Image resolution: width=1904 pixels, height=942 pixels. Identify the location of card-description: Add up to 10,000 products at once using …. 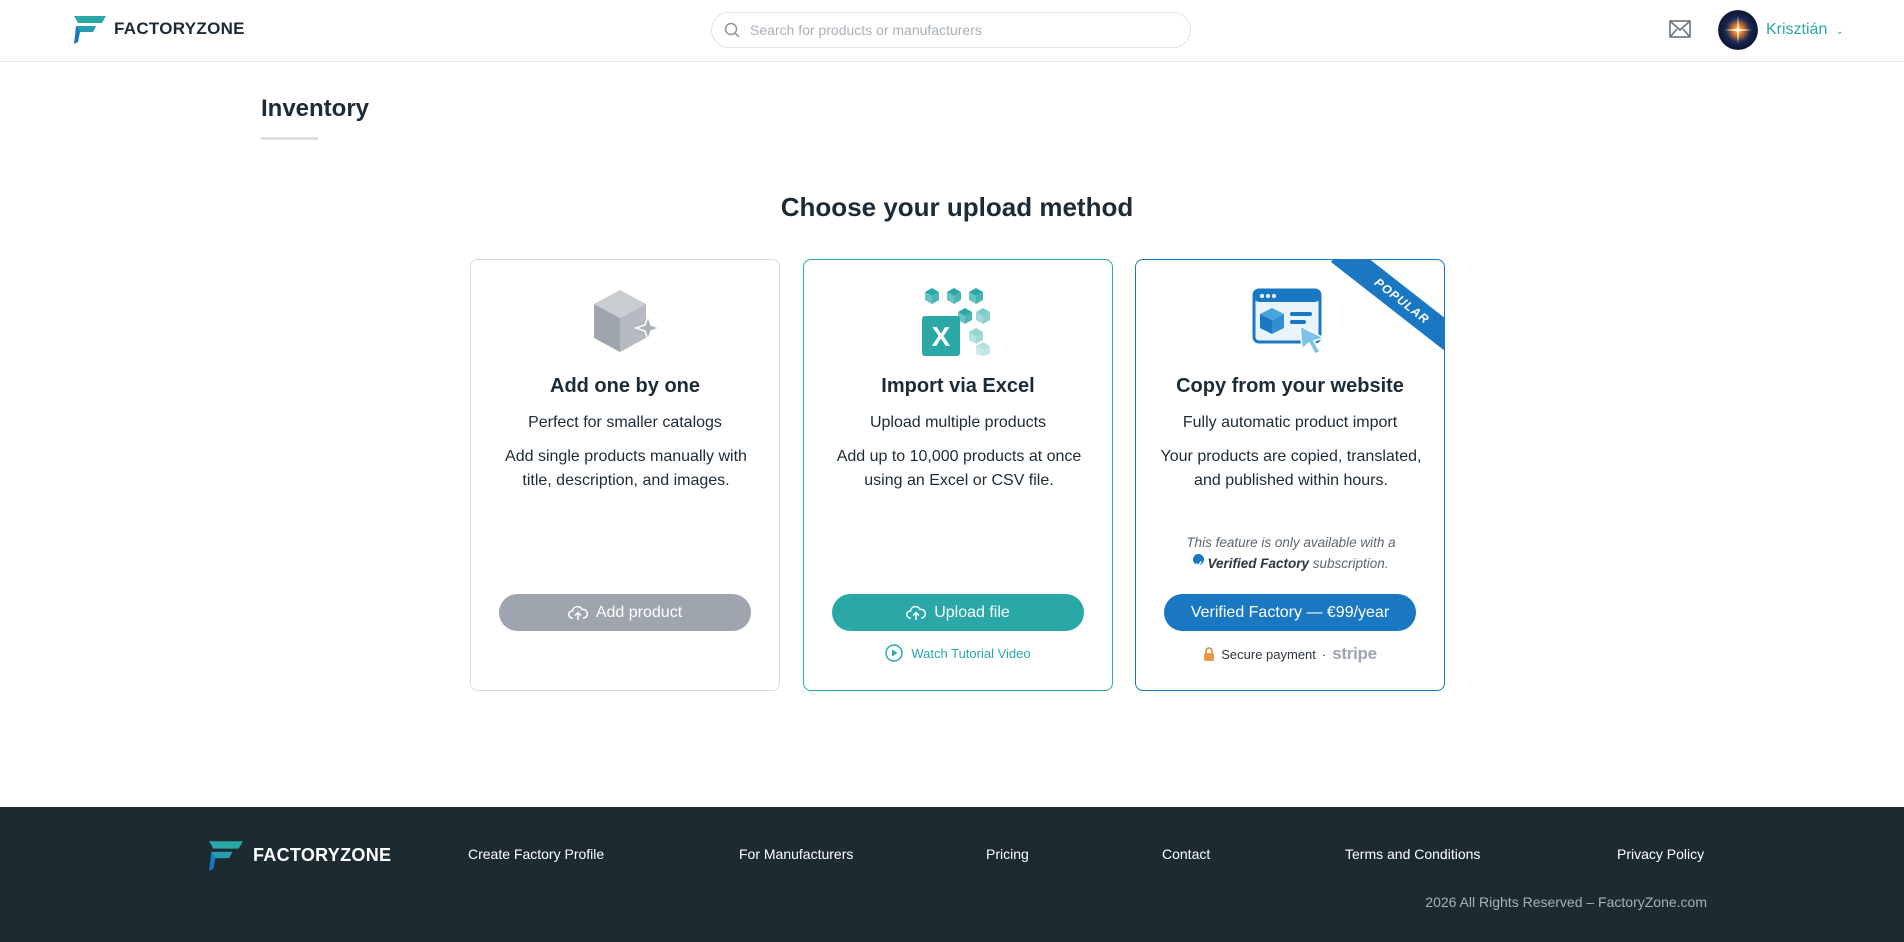
(959, 468).